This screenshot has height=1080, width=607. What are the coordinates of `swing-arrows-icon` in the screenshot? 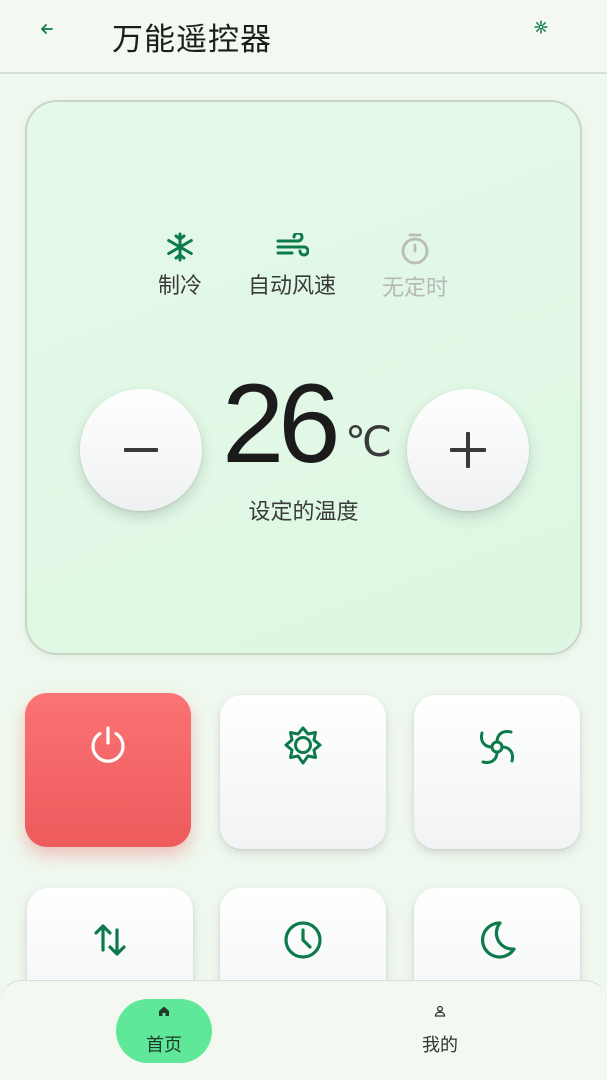 It's located at (110, 940).